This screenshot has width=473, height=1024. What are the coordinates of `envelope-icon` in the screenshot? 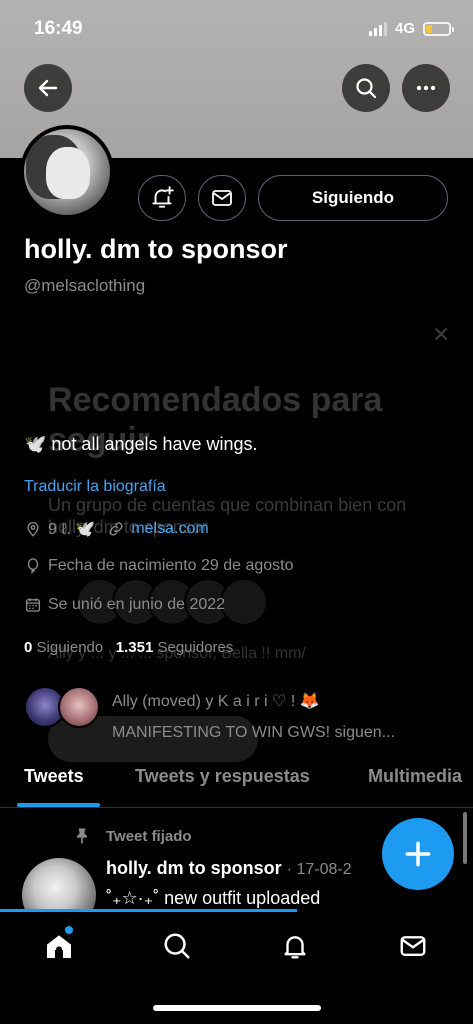 It's located at (222, 198).